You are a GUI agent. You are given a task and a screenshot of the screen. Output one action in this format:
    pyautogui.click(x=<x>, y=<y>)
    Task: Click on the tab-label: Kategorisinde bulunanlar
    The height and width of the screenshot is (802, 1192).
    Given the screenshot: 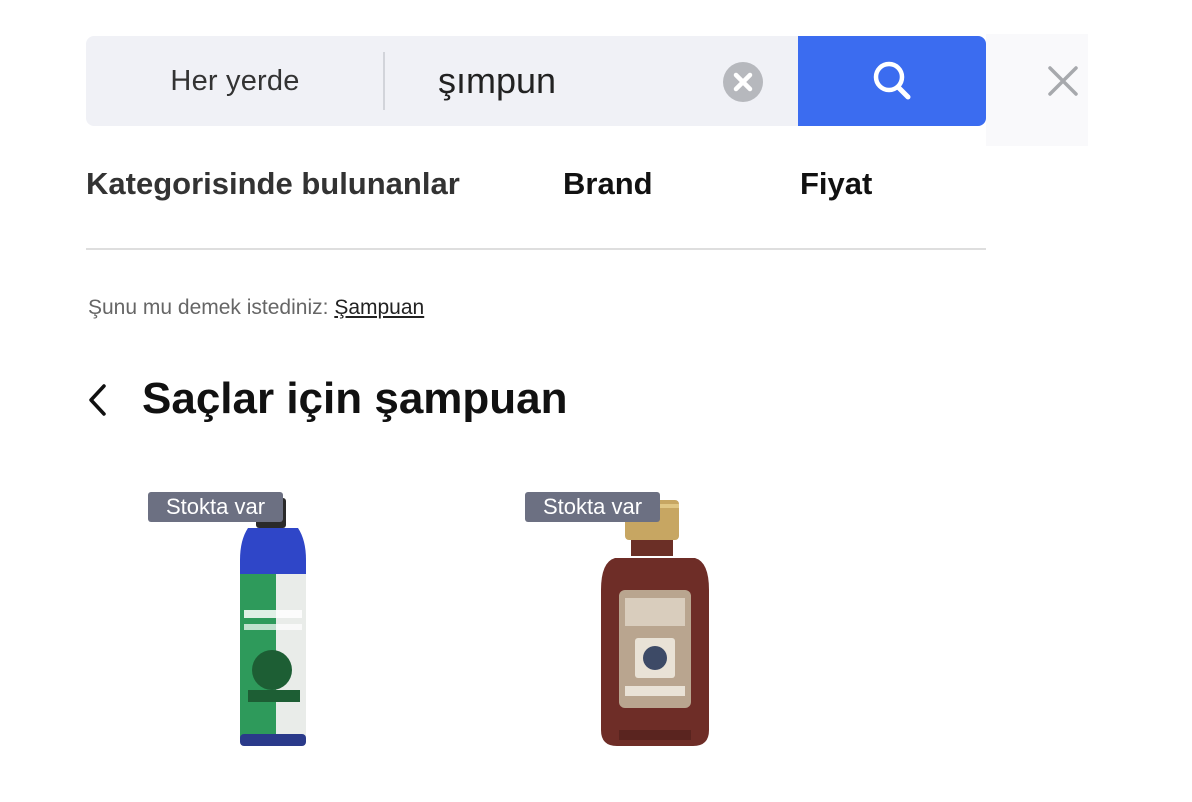 What is the action you would take?
    pyautogui.click(x=273, y=183)
    